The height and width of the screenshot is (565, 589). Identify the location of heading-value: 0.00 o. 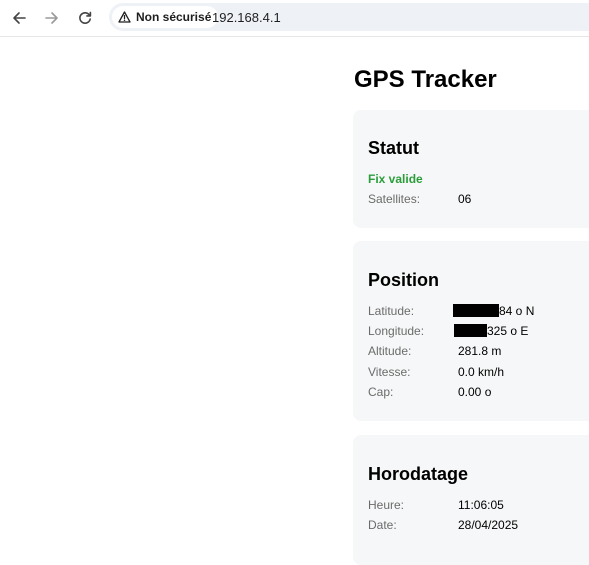
(475, 392).